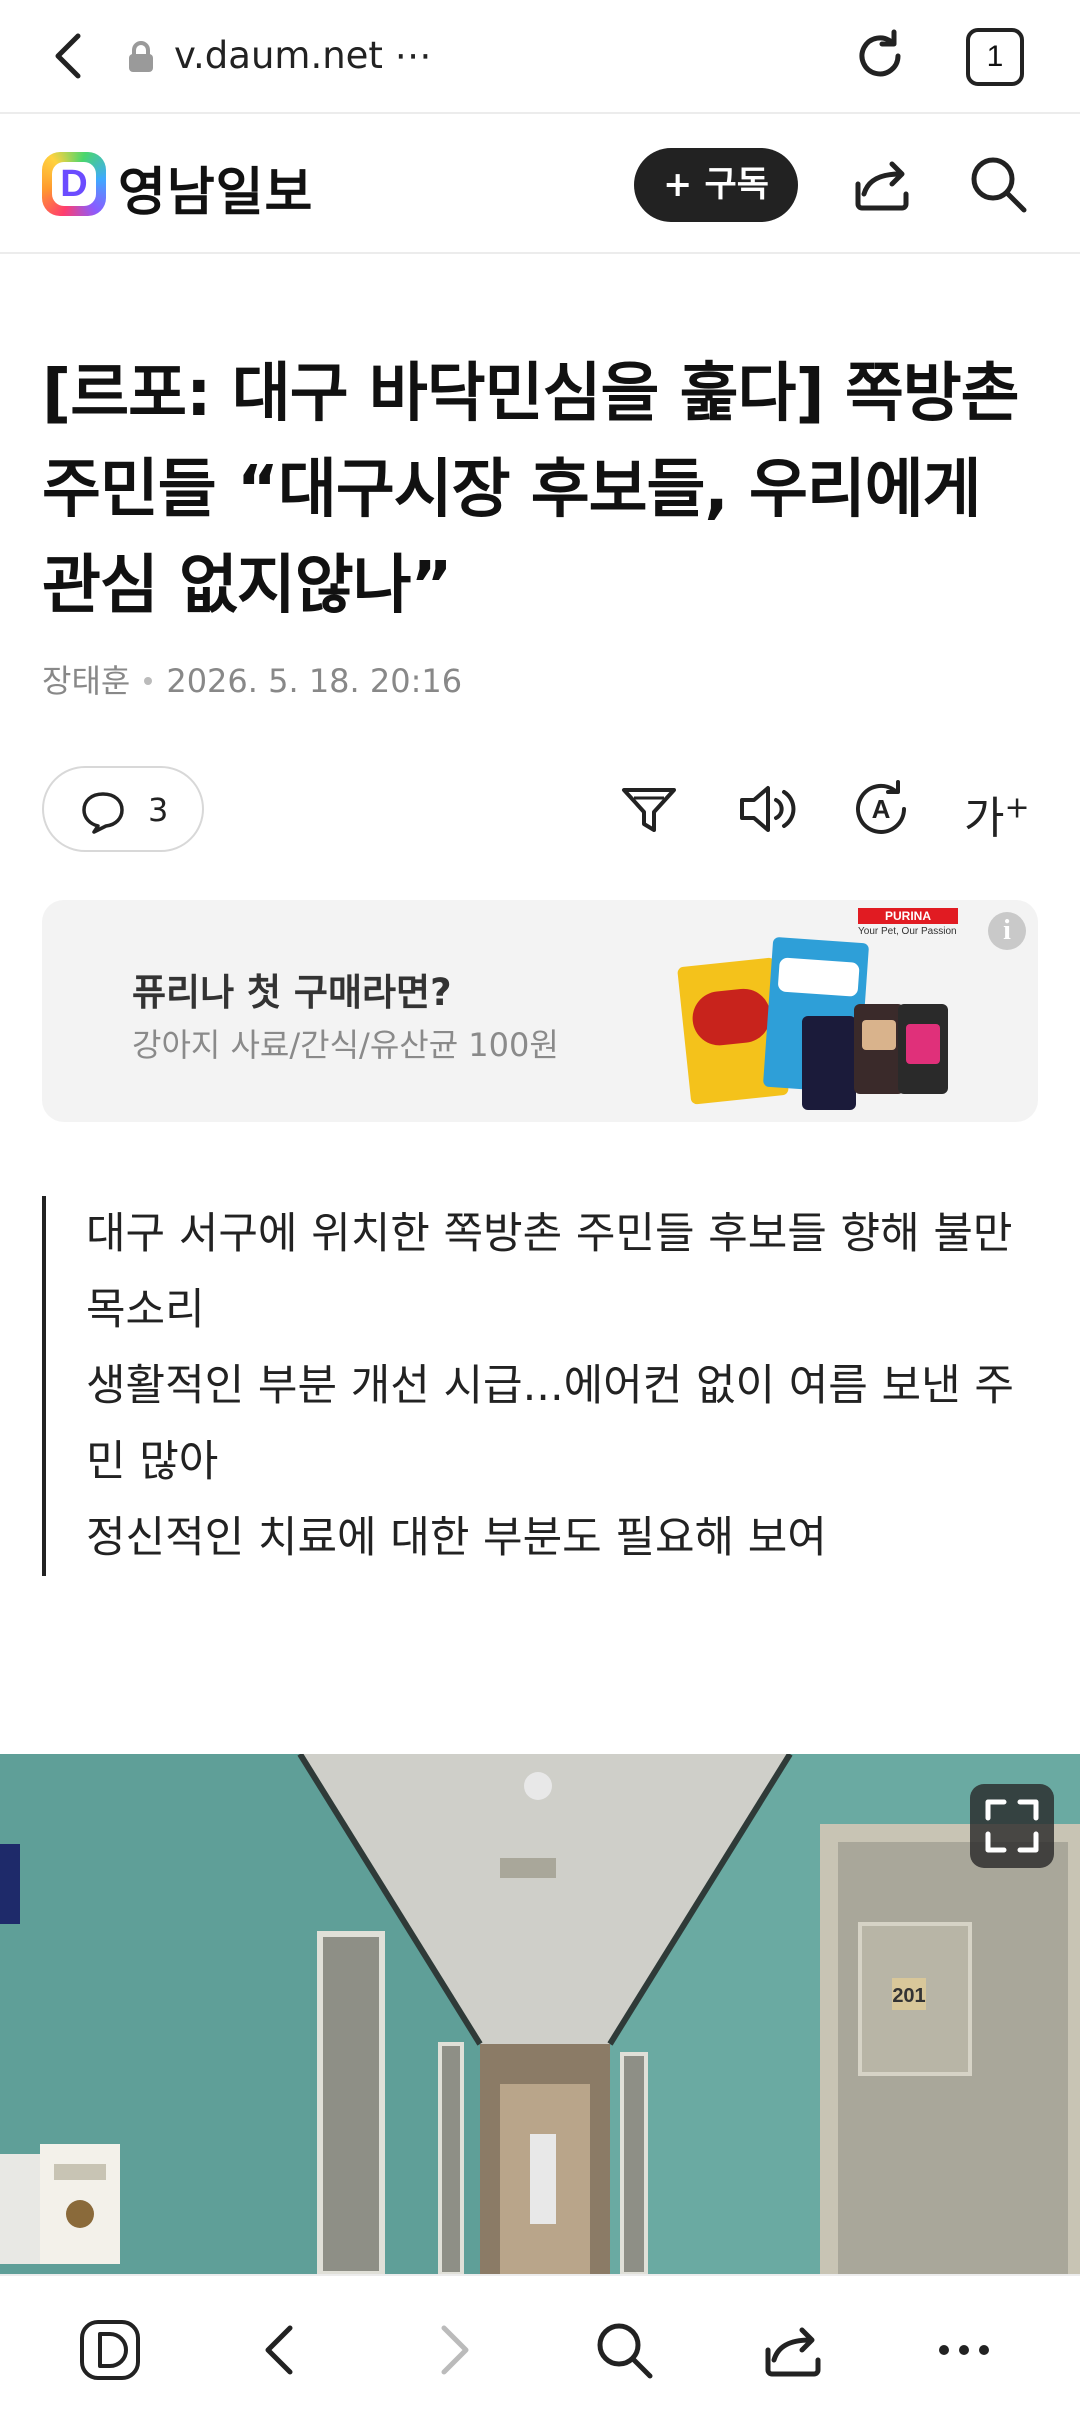 This screenshot has height=2420, width=1080. Describe the element at coordinates (452, 2350) in the screenshot. I see `forward-icon` at that location.